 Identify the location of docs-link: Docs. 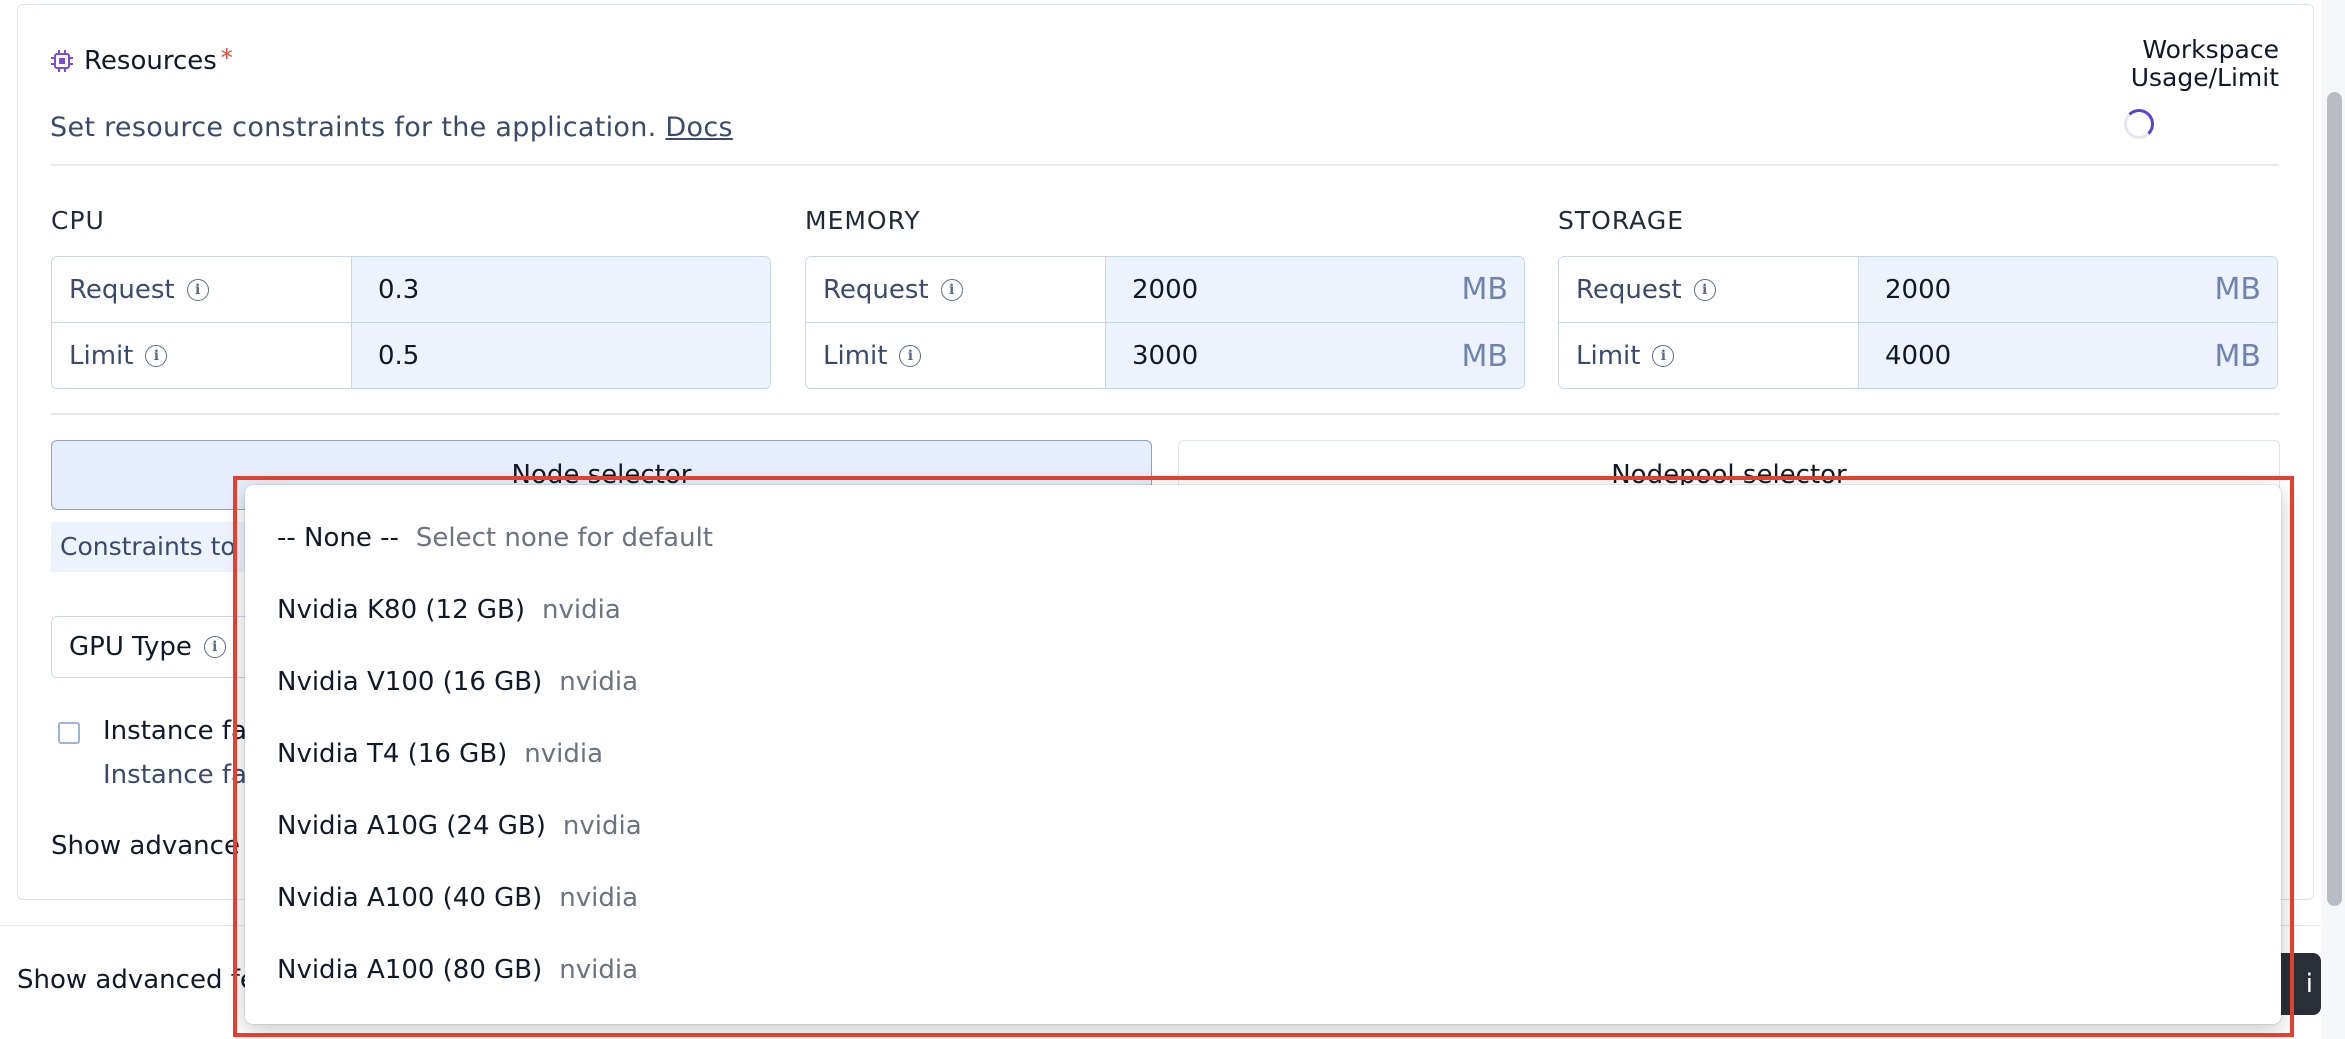
(698, 127).